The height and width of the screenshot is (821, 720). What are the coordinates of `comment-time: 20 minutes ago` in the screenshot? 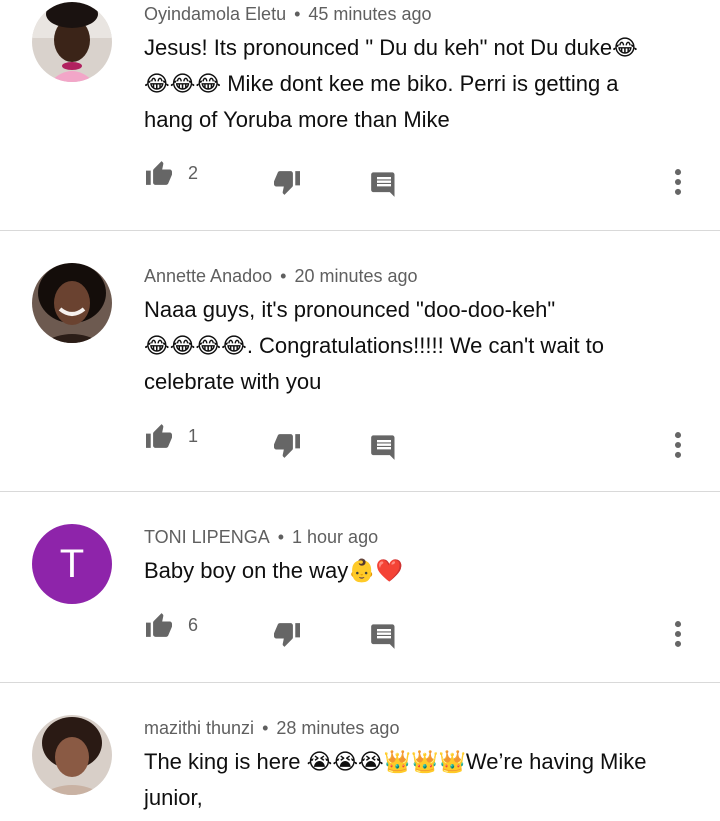 It's located at (355, 276).